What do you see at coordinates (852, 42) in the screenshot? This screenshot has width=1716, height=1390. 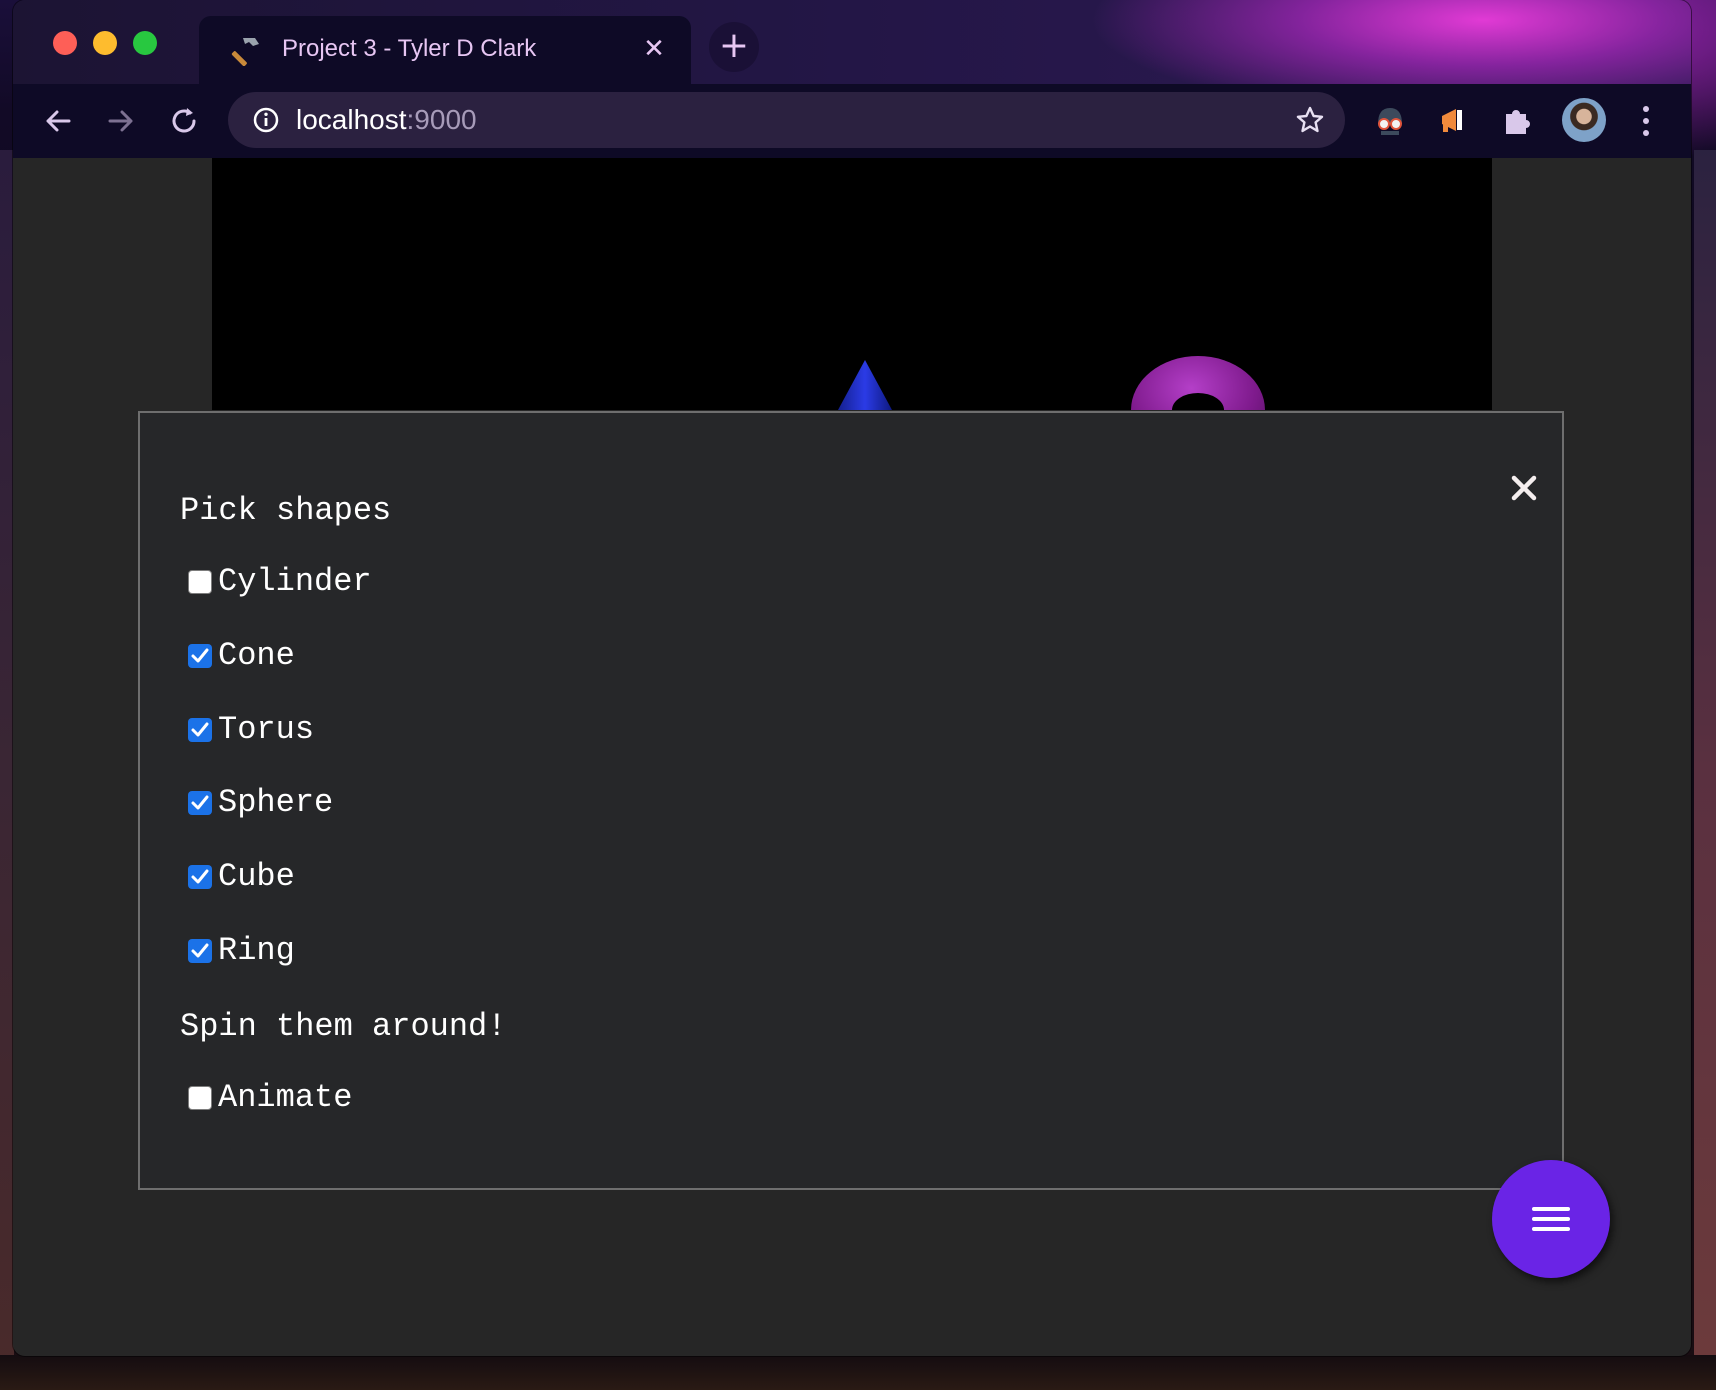 I see `title-bar: Project 3 - Tyler D Clark ✕ +` at bounding box center [852, 42].